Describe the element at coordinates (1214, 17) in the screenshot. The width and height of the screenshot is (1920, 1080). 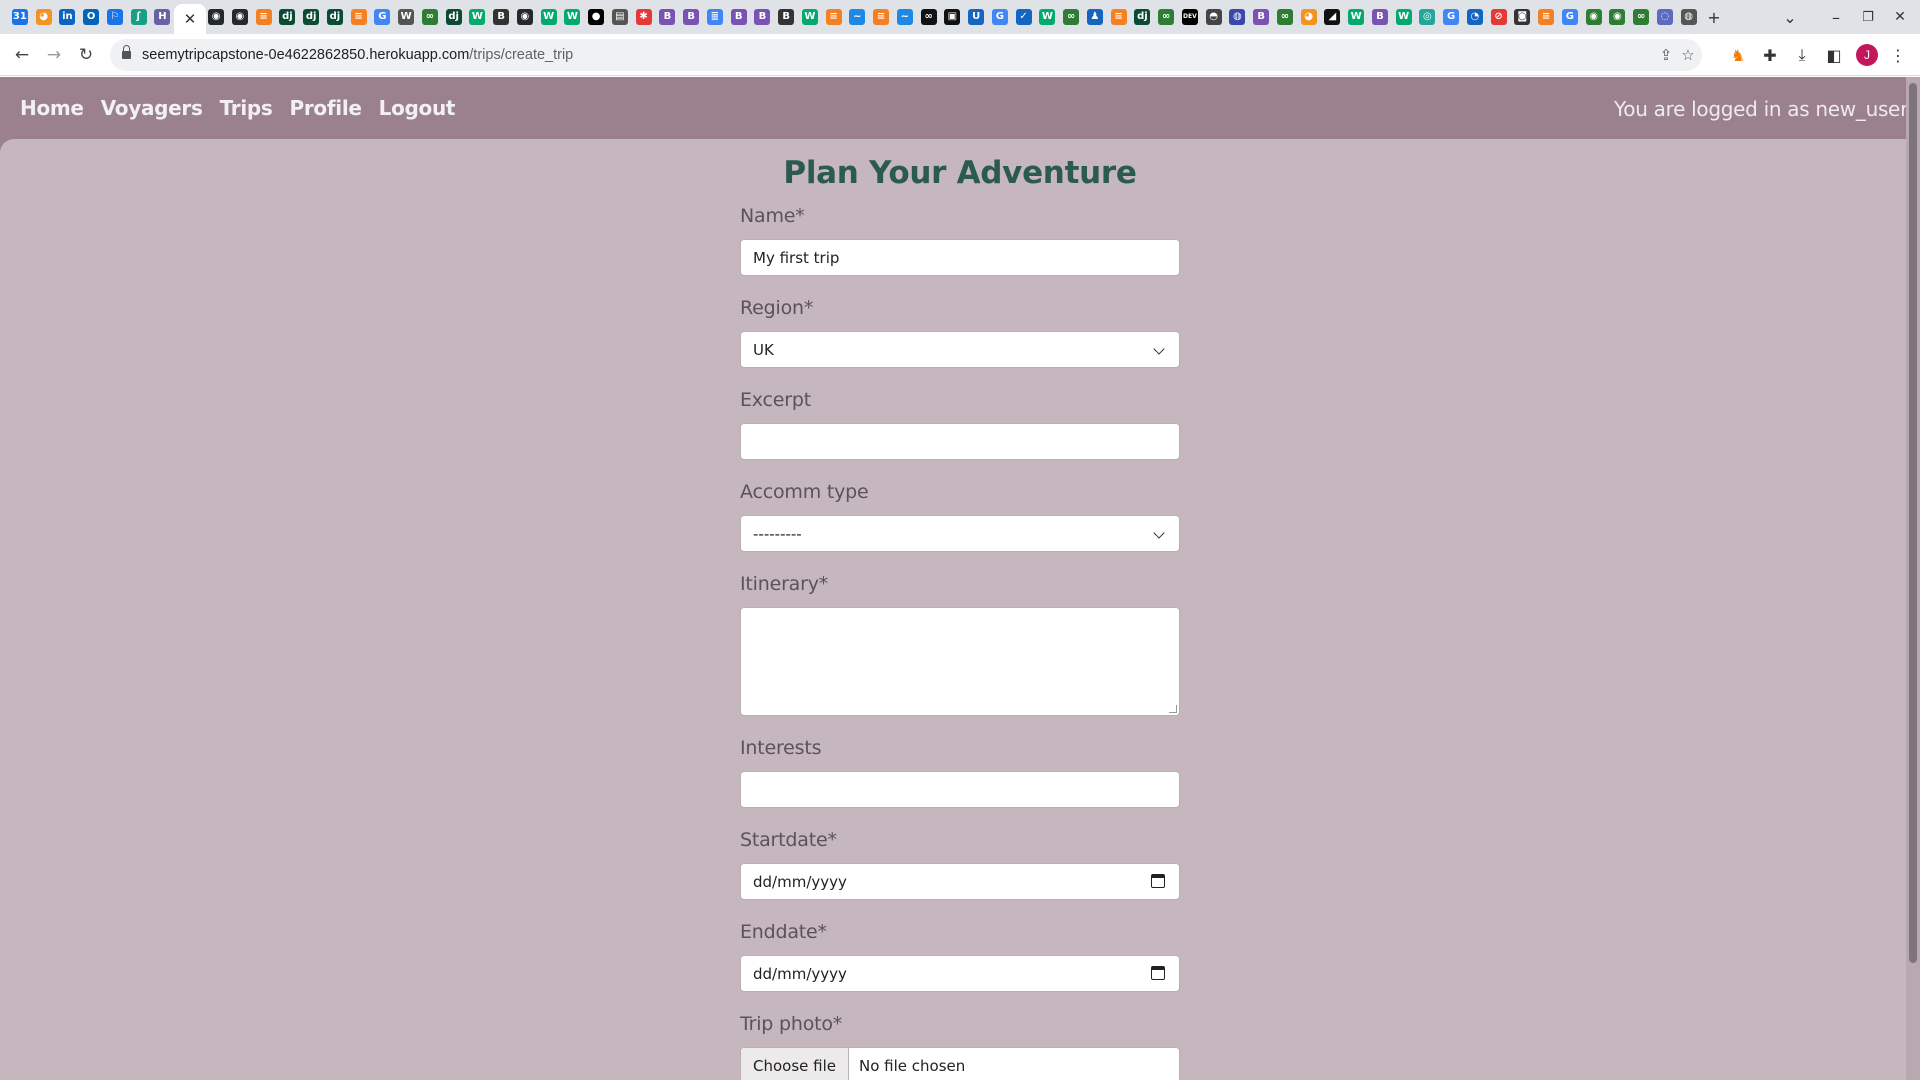
I see `cat-icon: ◓` at that location.